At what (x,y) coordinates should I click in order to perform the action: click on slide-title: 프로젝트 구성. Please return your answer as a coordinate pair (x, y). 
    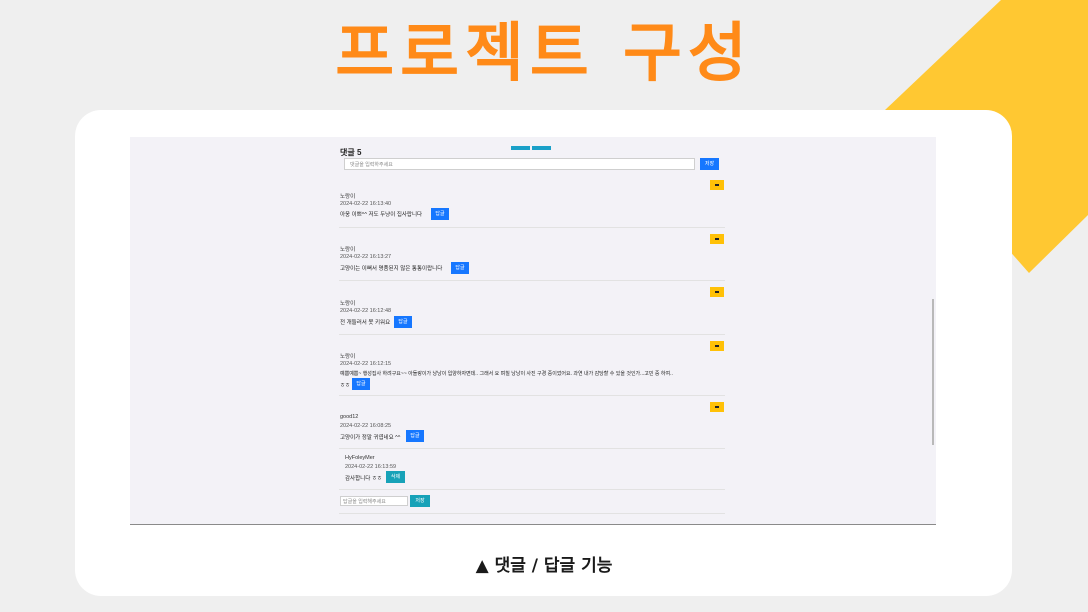
    Looking at the image, I should click on (544, 54).